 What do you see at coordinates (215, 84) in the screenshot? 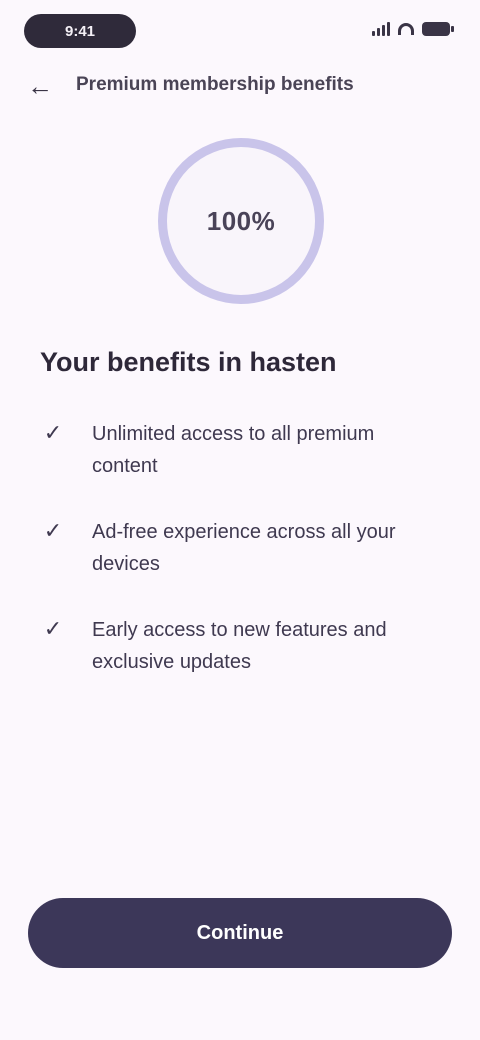
I see `page-title: Premium membership benefits` at bounding box center [215, 84].